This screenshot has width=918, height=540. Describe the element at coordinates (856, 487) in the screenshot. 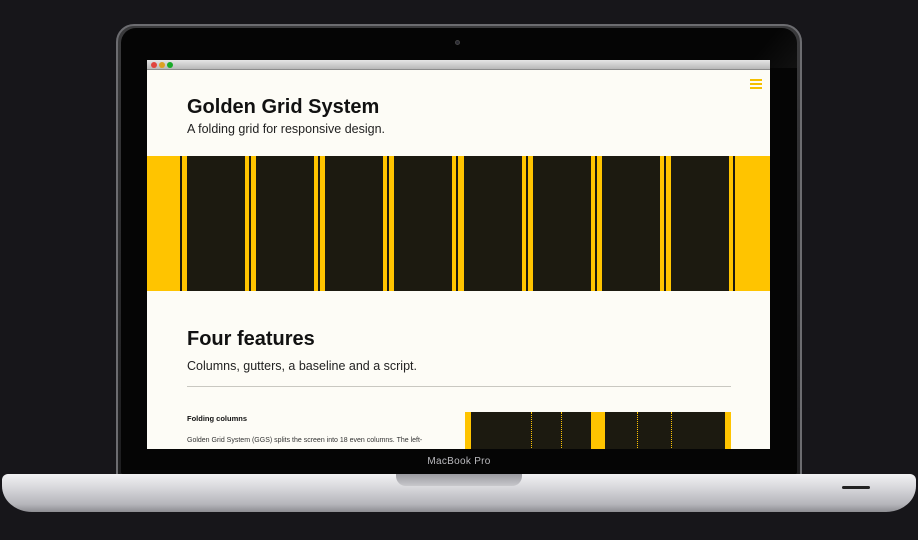

I see `sleep-indicator` at that location.